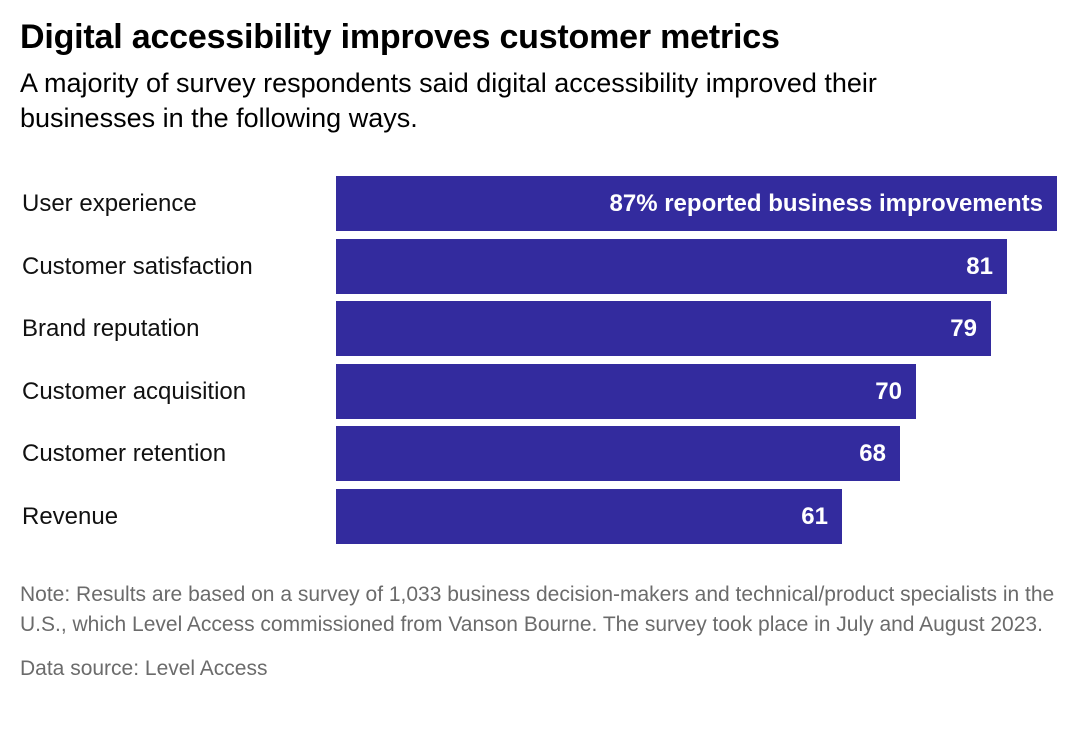 The height and width of the screenshot is (732, 1080). Describe the element at coordinates (979, 266) in the screenshot. I see `bar-value-label: 81` at that location.